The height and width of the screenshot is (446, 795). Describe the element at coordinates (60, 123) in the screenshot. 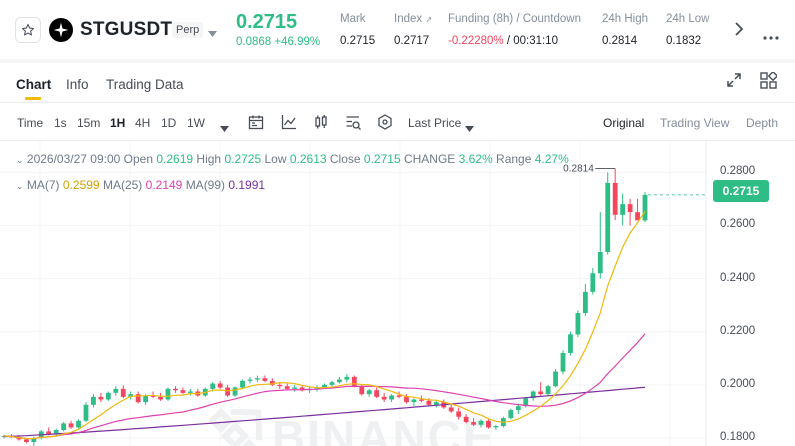

I see `interval-1s: 1s` at that location.